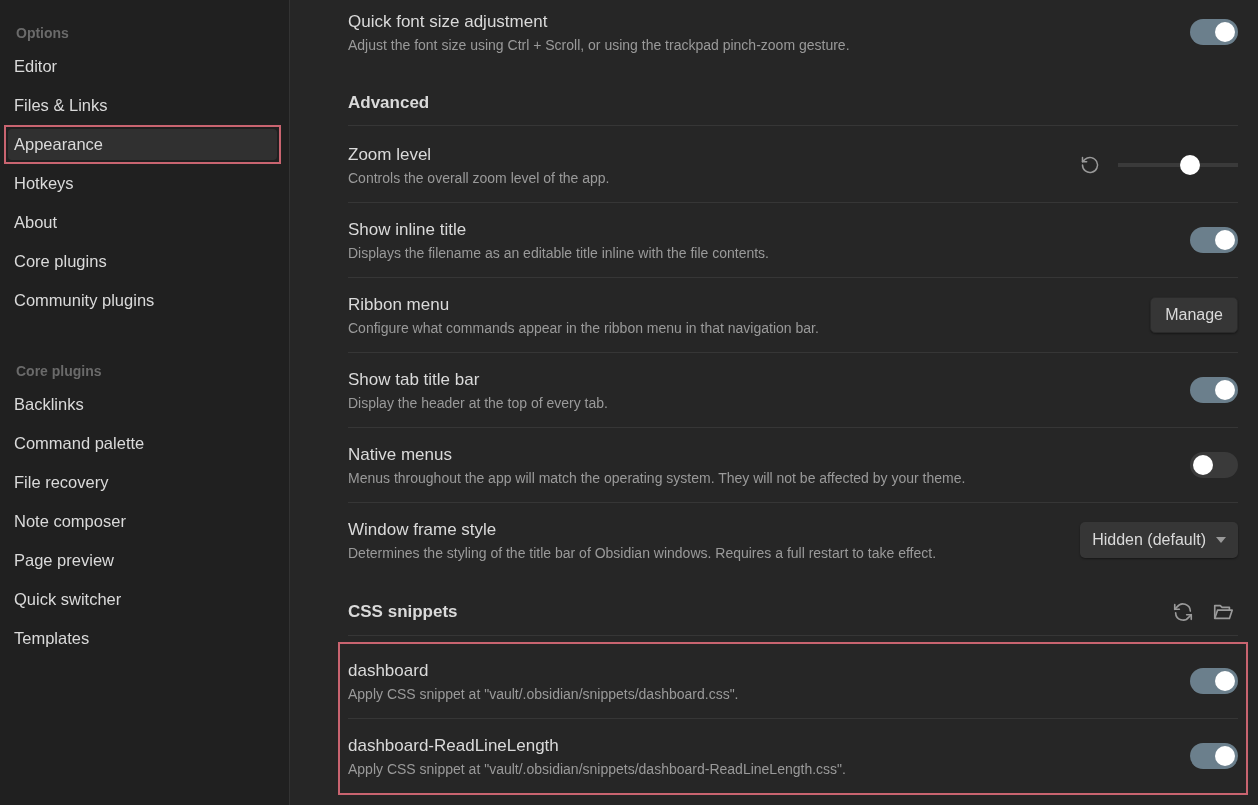  I want to click on manage-button: Manage, so click(1194, 315).